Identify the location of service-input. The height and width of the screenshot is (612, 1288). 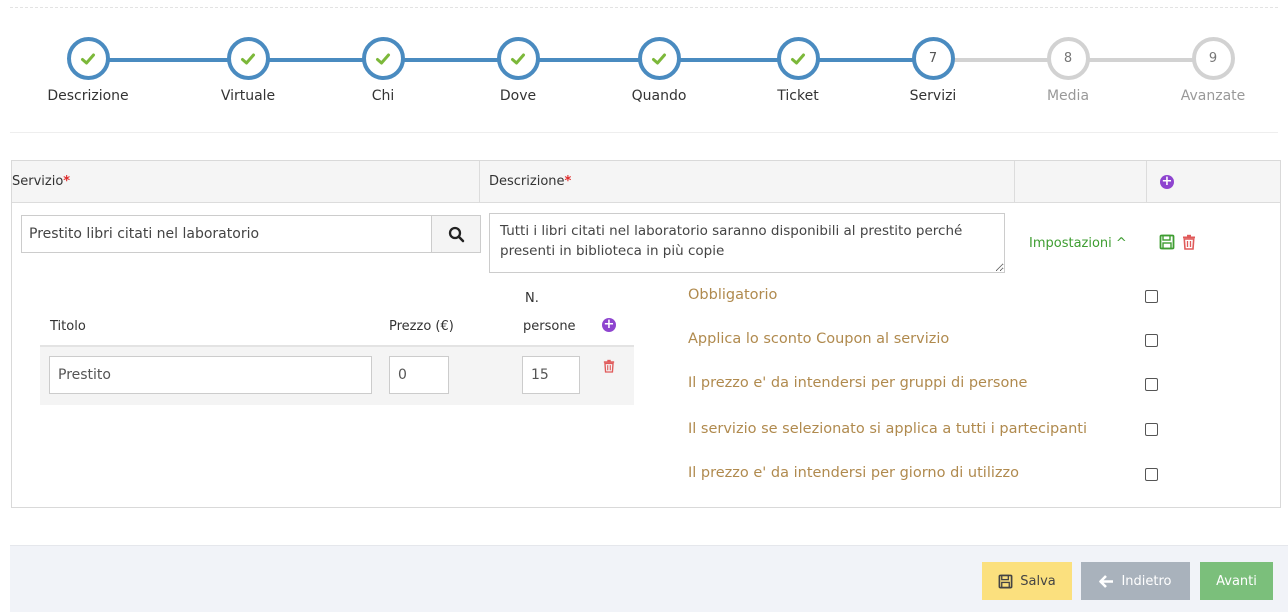
(226, 234).